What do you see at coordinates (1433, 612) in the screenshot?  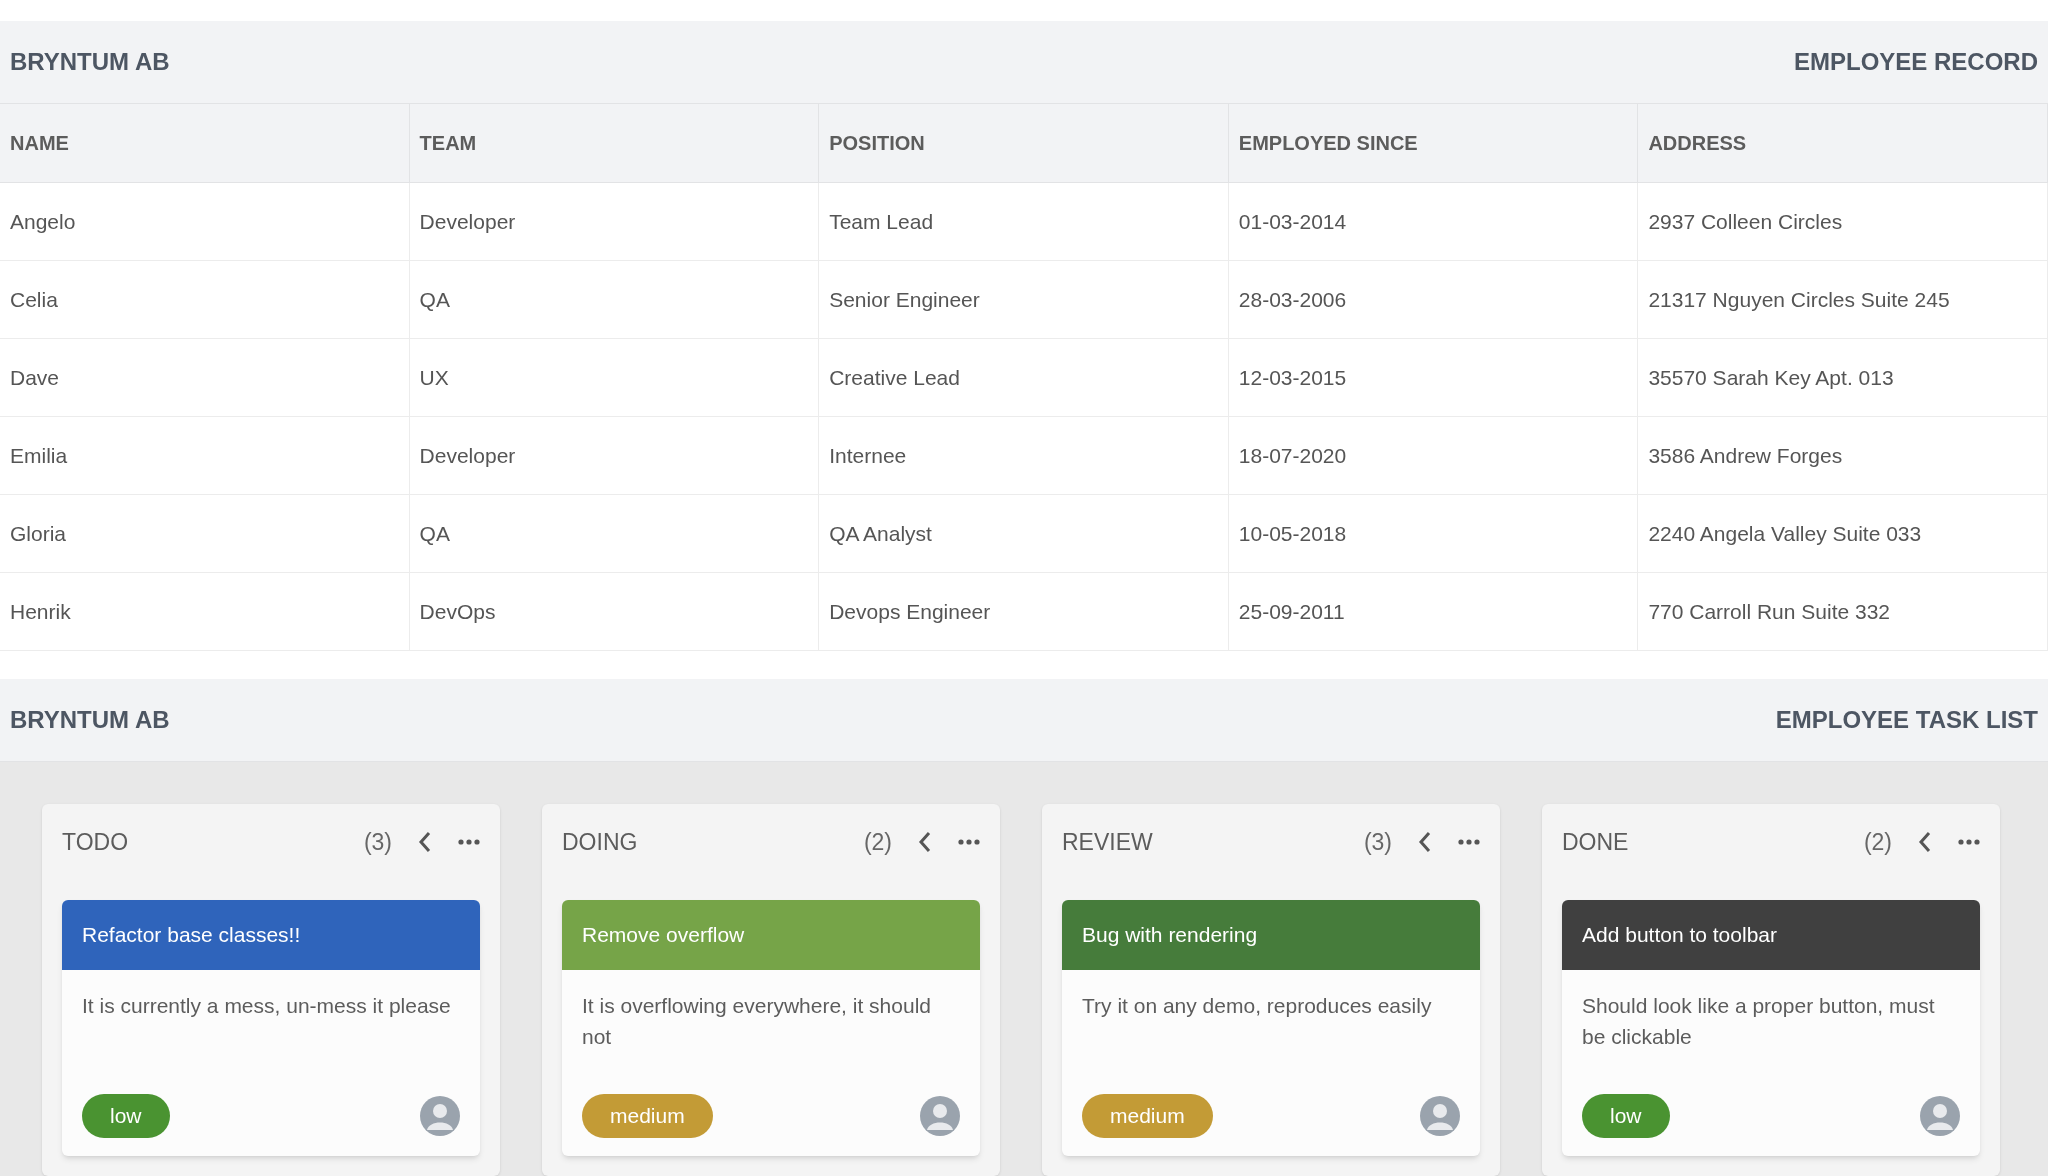 I see `table-cell: 25-09-2011` at bounding box center [1433, 612].